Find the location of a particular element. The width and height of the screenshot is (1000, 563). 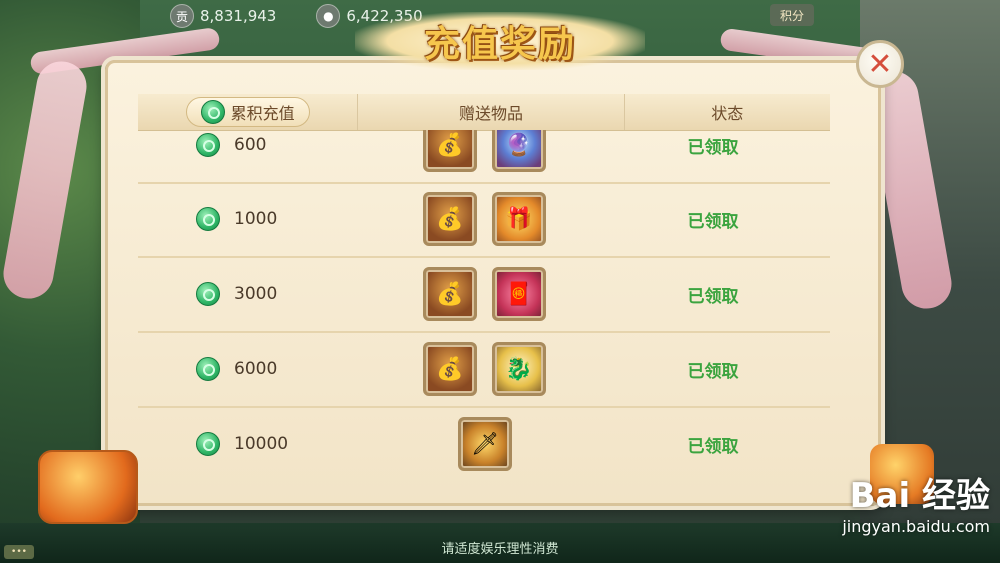

column-label: 赠送物品 is located at coordinates (490, 113).